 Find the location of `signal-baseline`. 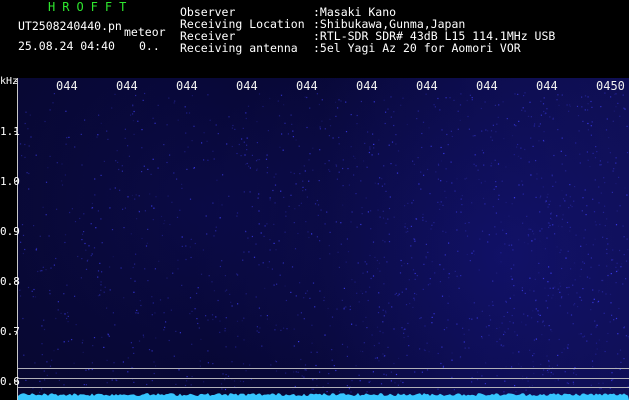

signal-baseline is located at coordinates (323, 396).